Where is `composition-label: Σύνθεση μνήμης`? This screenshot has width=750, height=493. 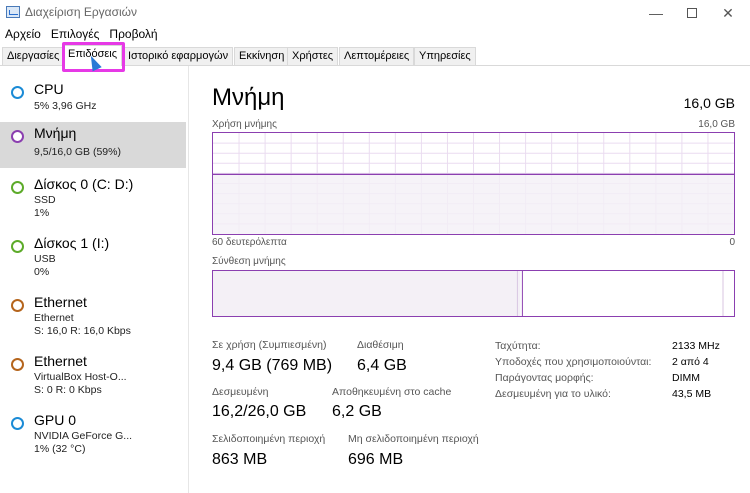
composition-label: Σύνθεση μνήμης is located at coordinates (249, 261).